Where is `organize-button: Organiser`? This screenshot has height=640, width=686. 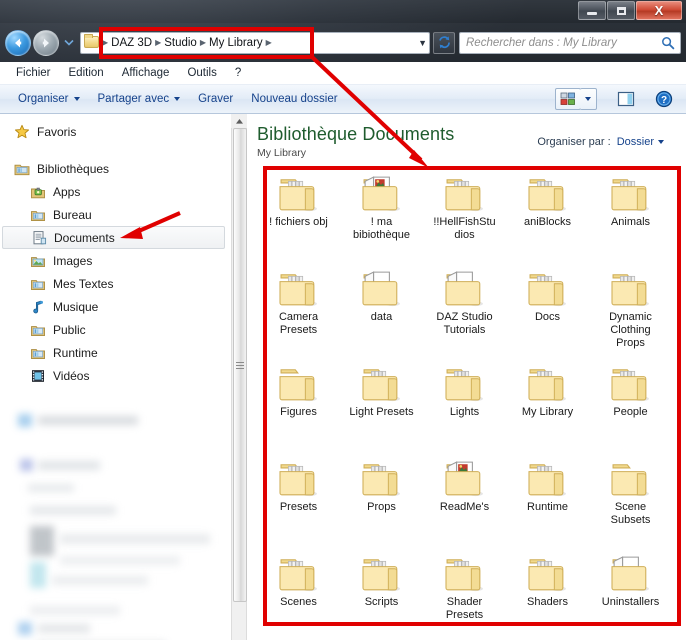 organize-button: Organiser is located at coordinates (49, 99).